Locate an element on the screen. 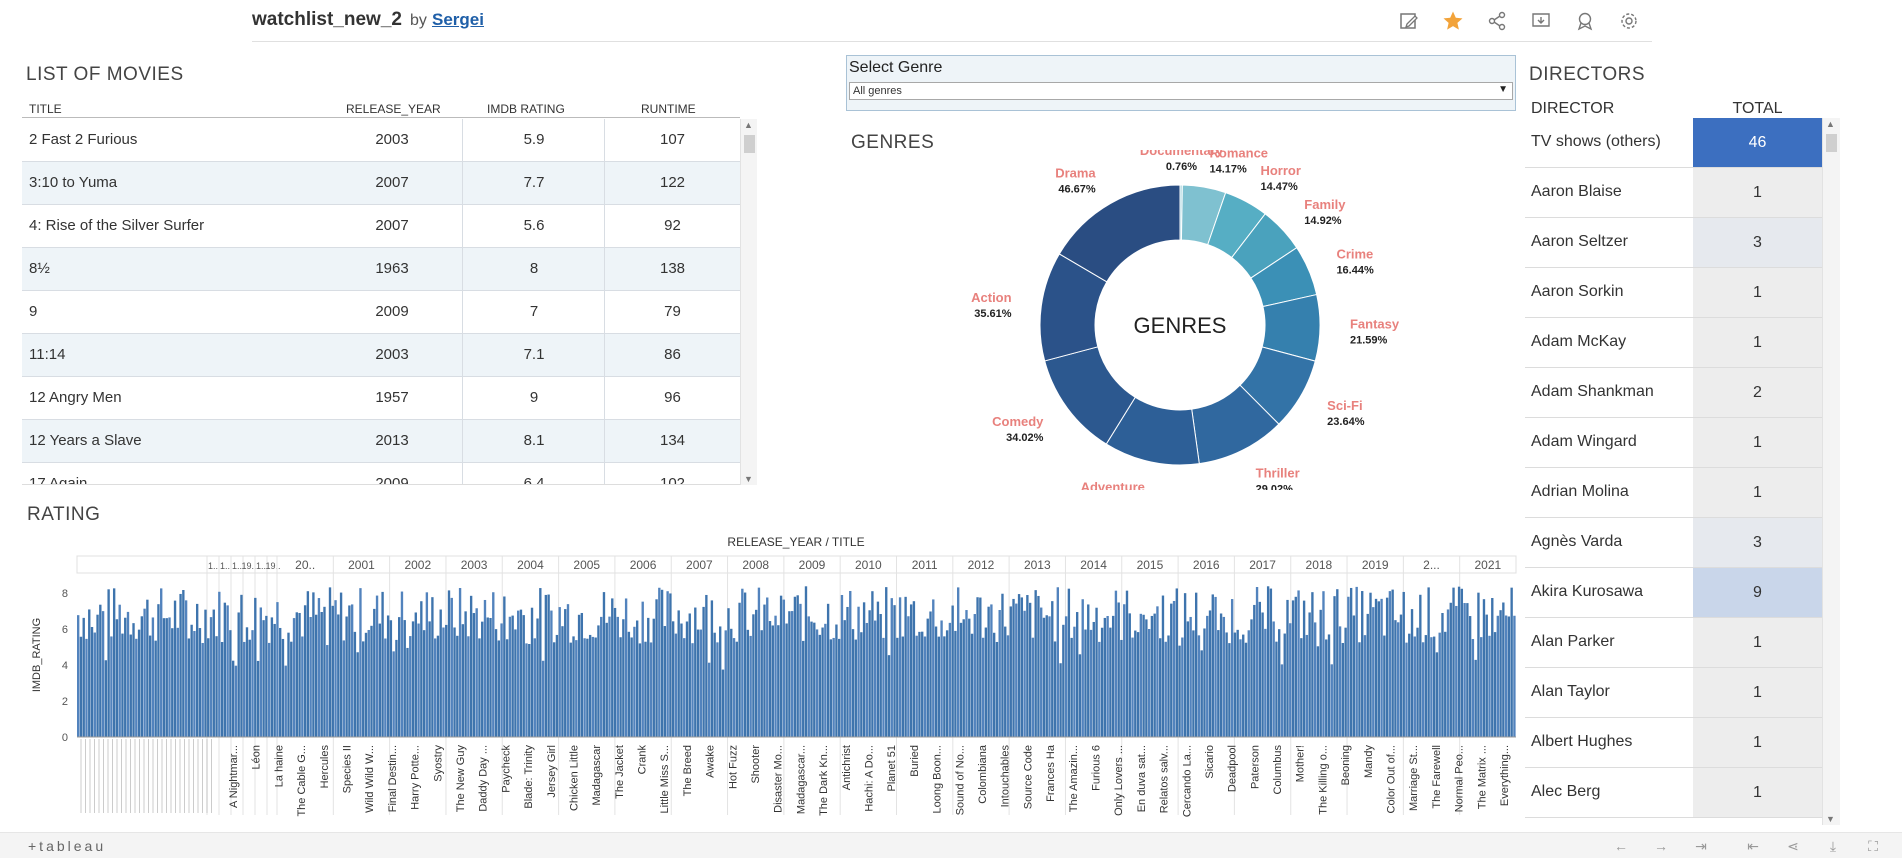 This screenshot has height=858, width=1902. column-header-runtime: RUNTIME is located at coordinates (668, 109).